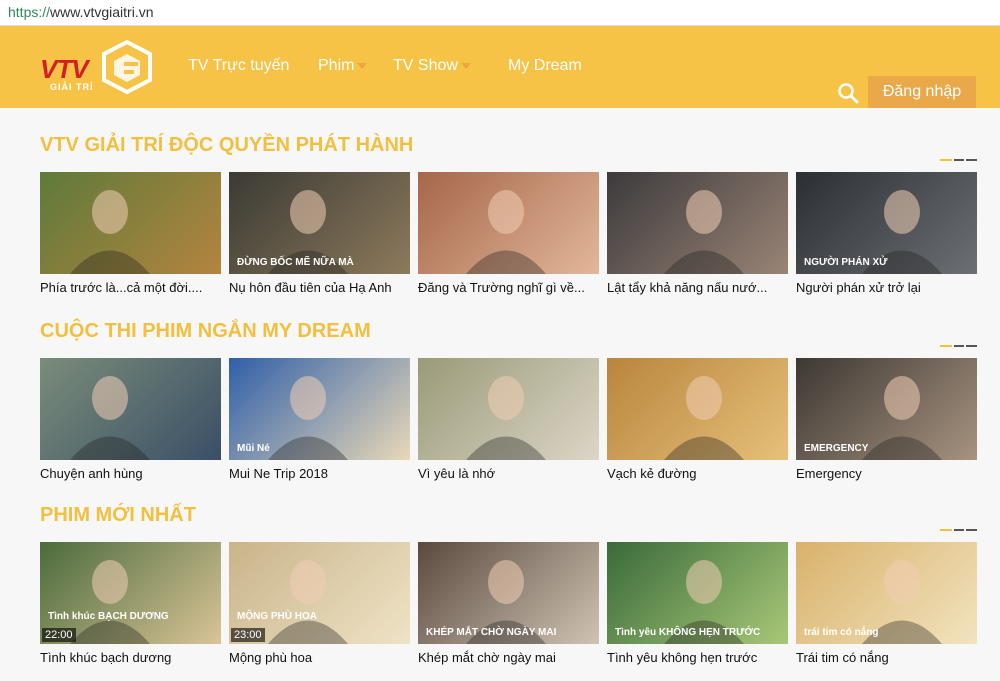 This screenshot has width=1000, height=681. What do you see at coordinates (248, 635) in the screenshot?
I see `airtime-badge: 23:00` at bounding box center [248, 635].